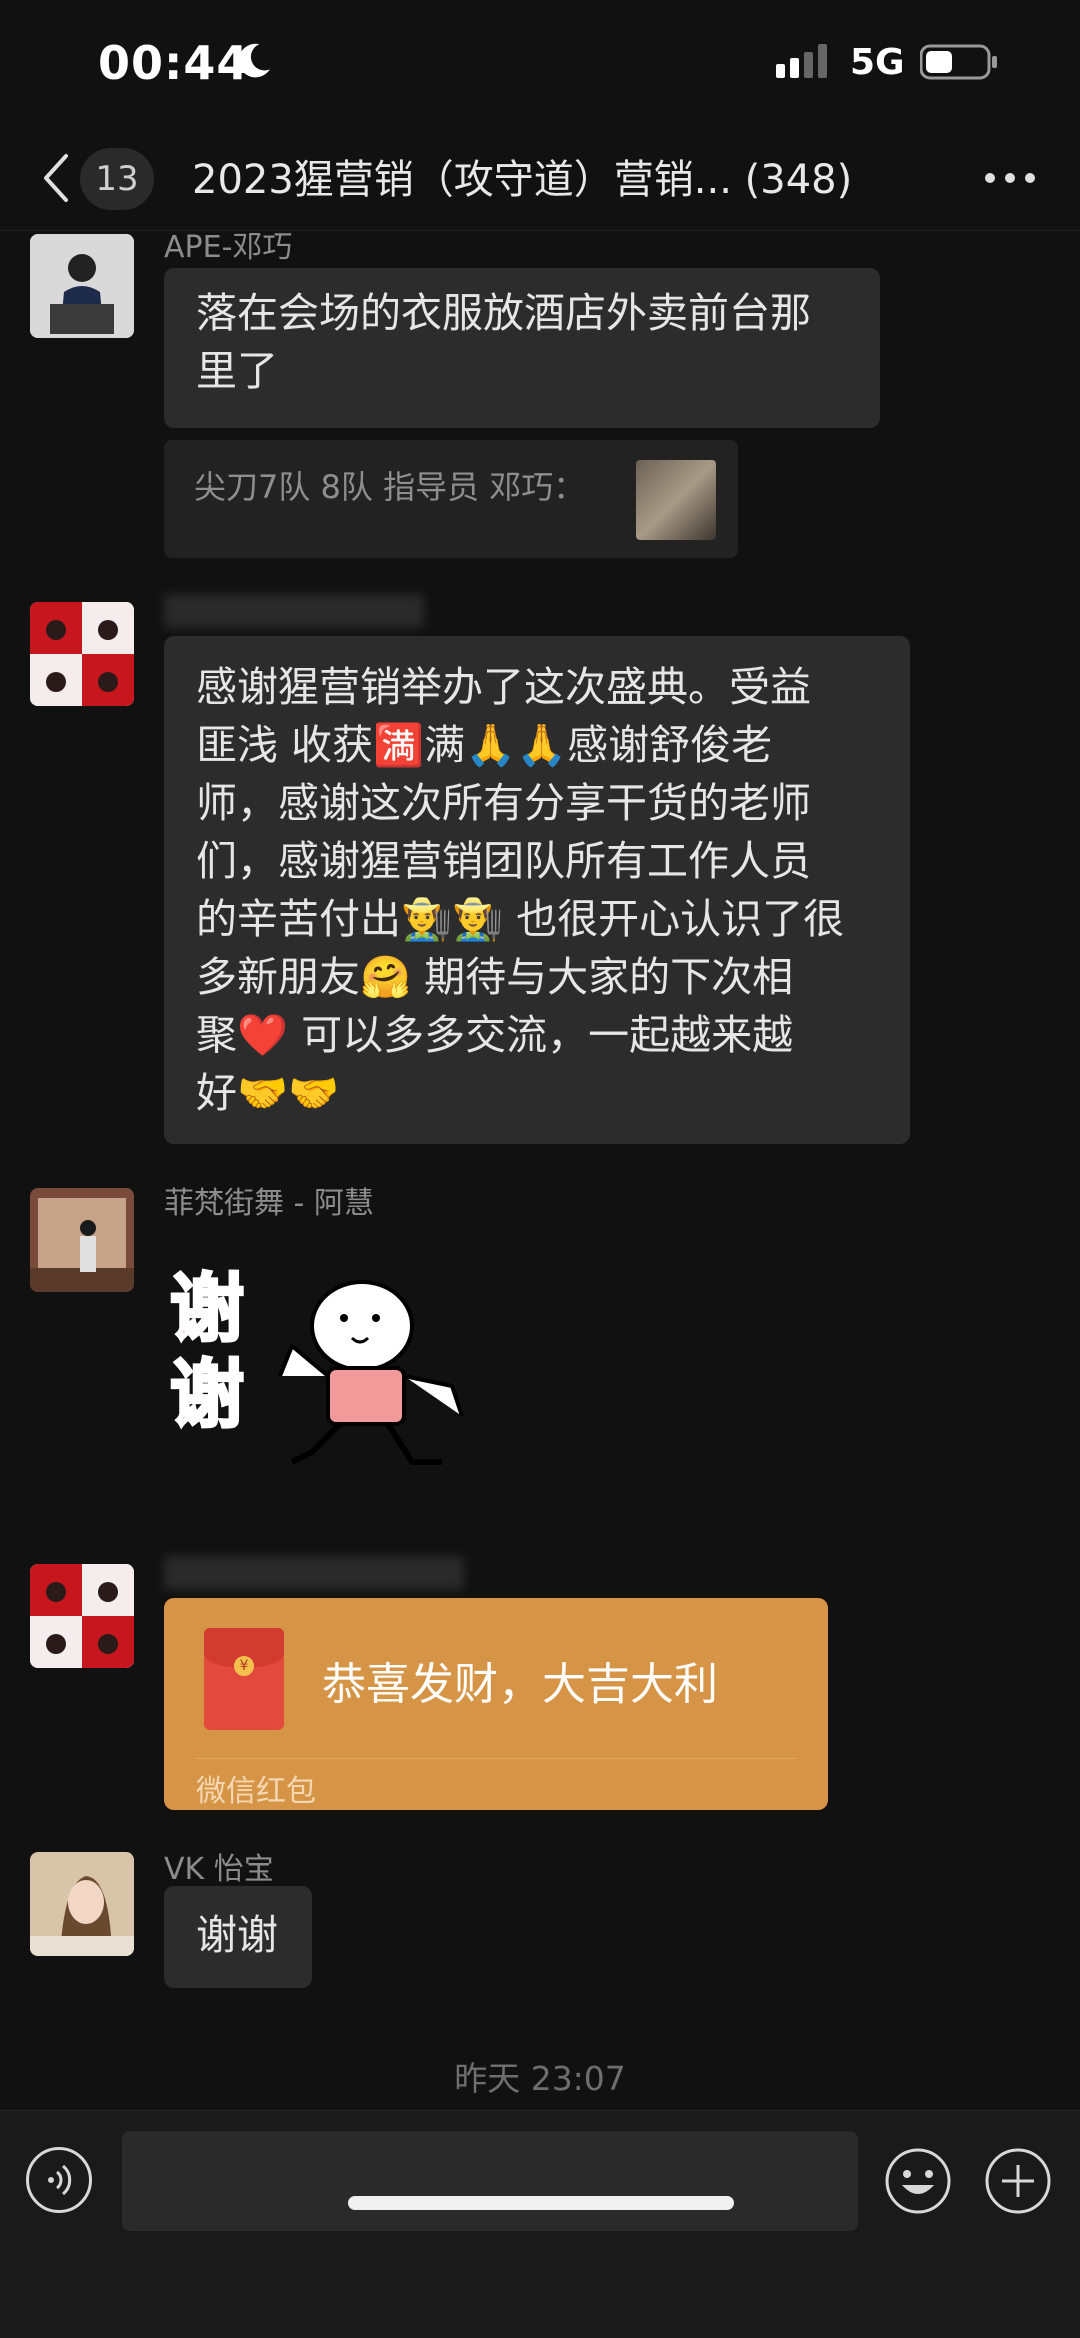 The width and height of the screenshot is (1080, 2338). I want to click on red-packet-icon: ¥, so click(244, 1679).